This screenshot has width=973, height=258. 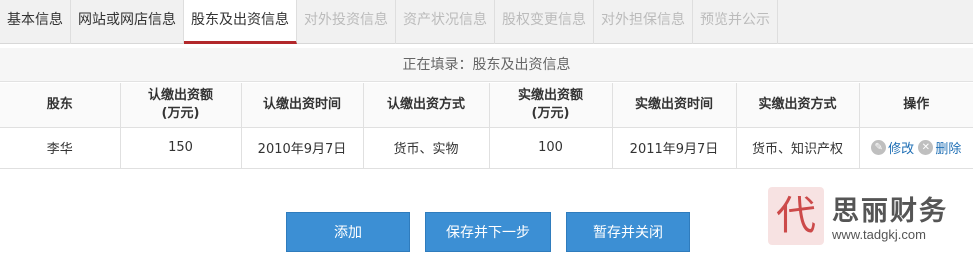 What do you see at coordinates (643, 22) in the screenshot?
I see `tab-external-guarantee: 对外担保信息` at bounding box center [643, 22].